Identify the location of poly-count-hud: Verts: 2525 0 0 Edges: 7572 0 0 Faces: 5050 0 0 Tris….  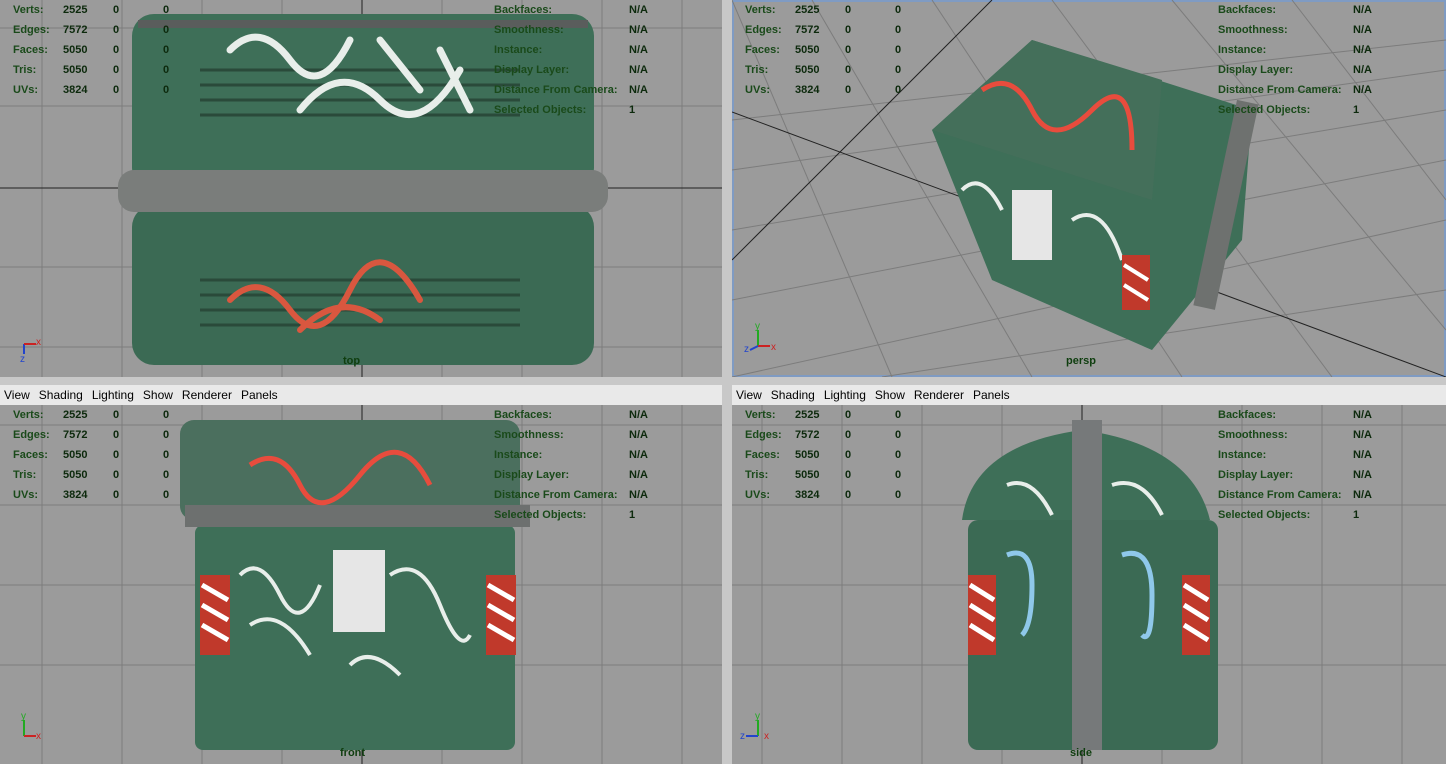
(103, 50).